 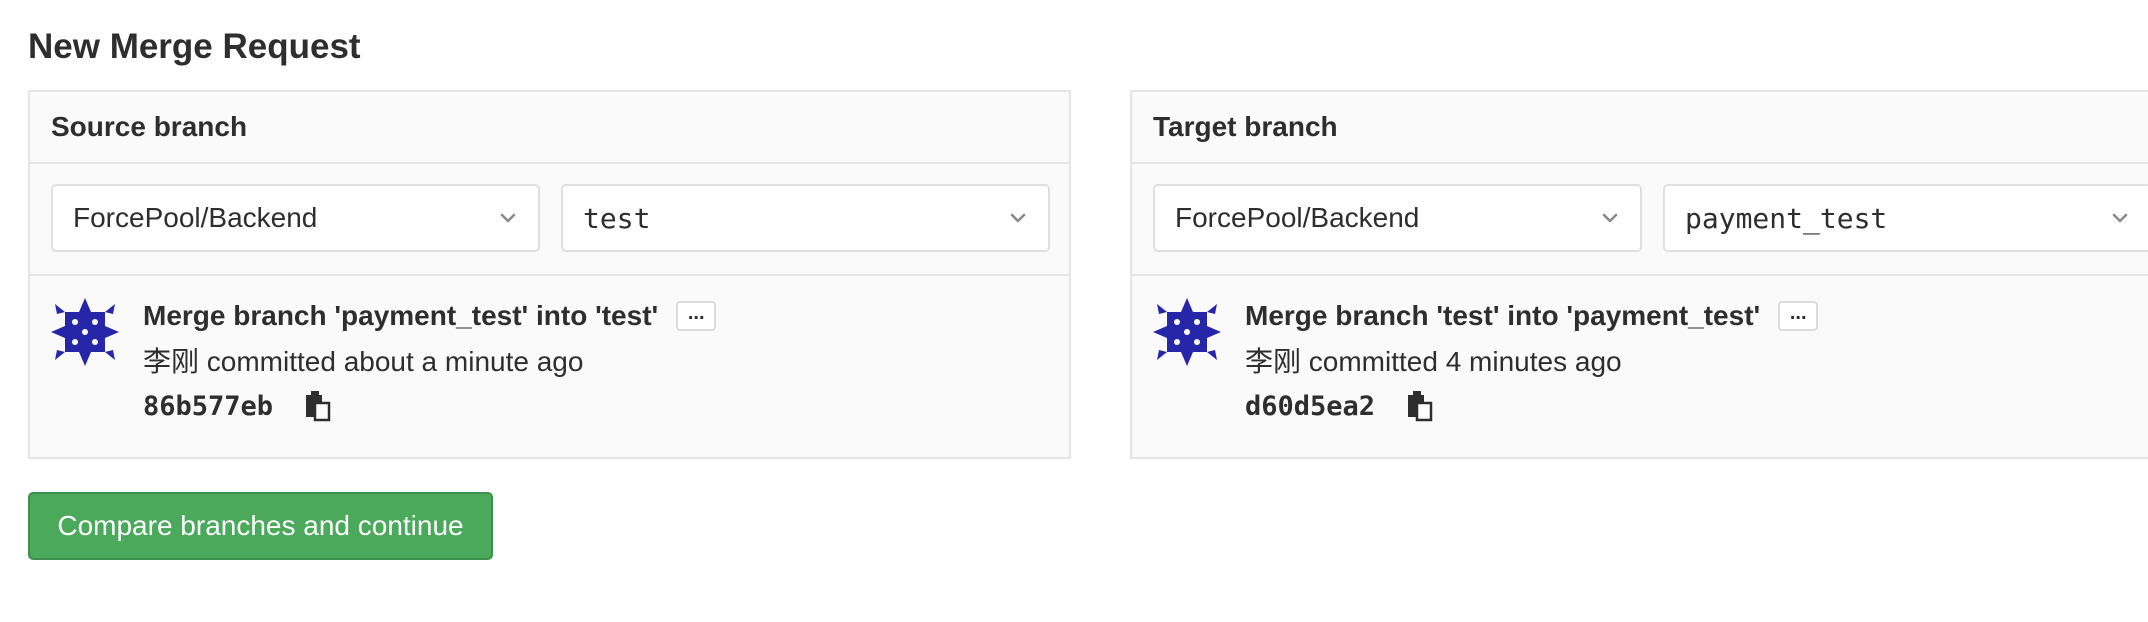 I want to click on target-sha-row: d60d5ea2, so click(x=1340, y=406).